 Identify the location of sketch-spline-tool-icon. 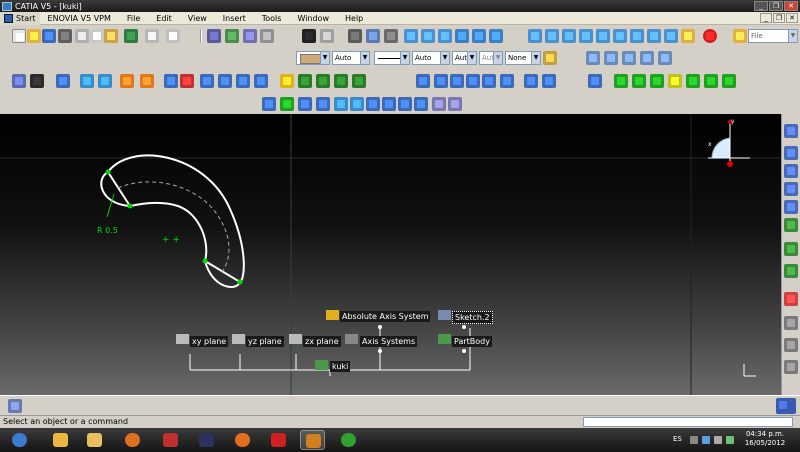
(791, 189).